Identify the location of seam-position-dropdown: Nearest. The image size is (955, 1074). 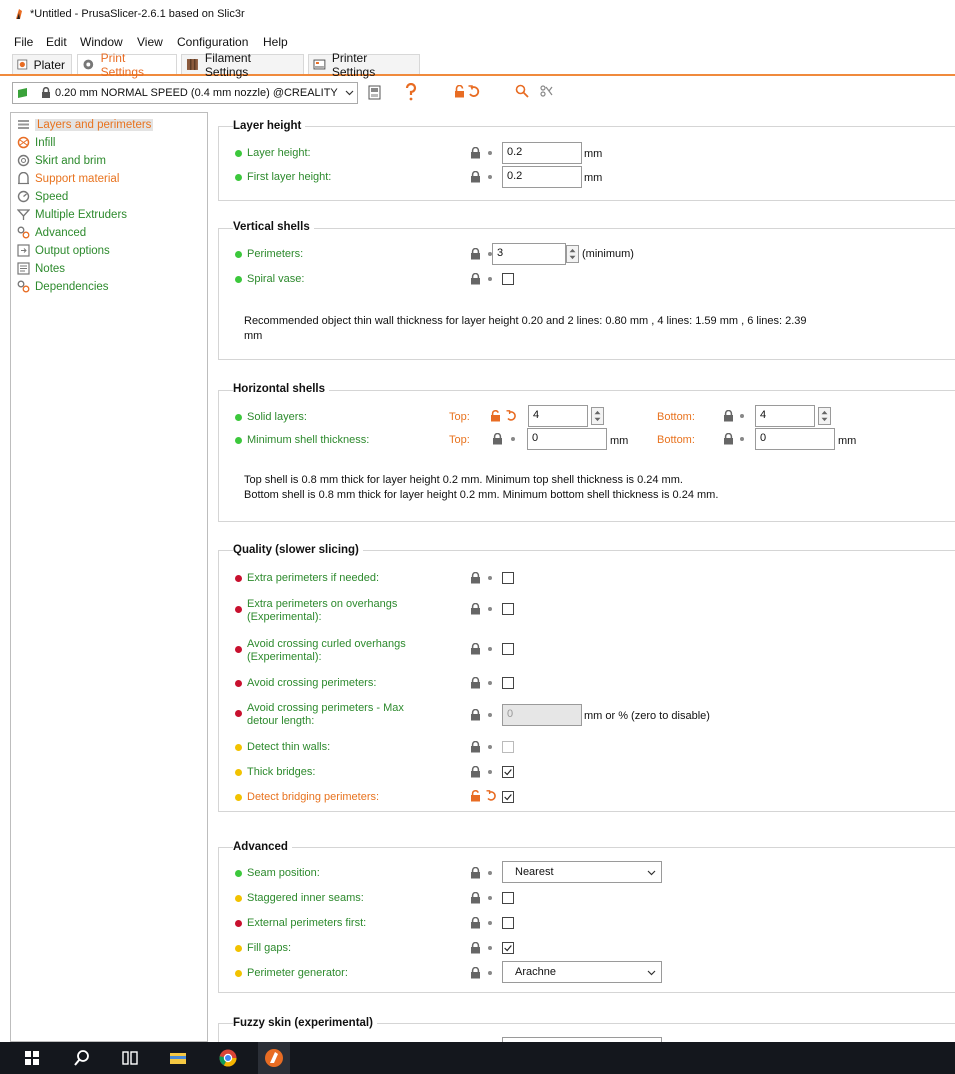
(582, 872).